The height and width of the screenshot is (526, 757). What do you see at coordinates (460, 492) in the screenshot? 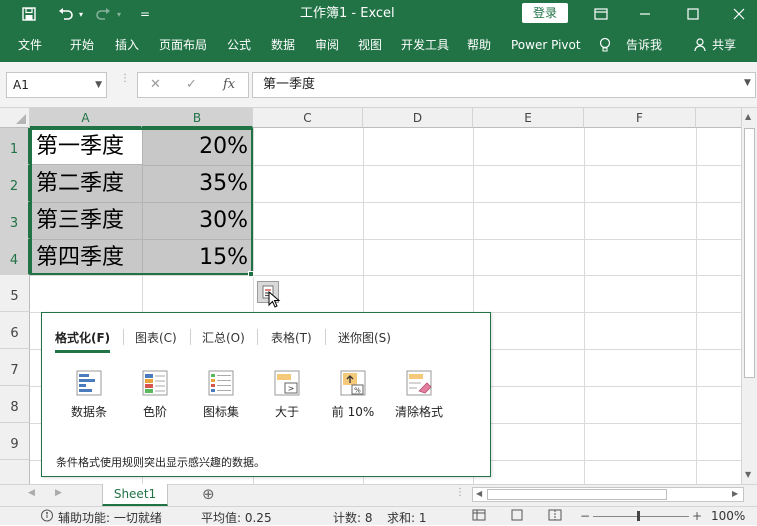
I see `tab-split-handle-icon: ⋮` at bounding box center [460, 492].